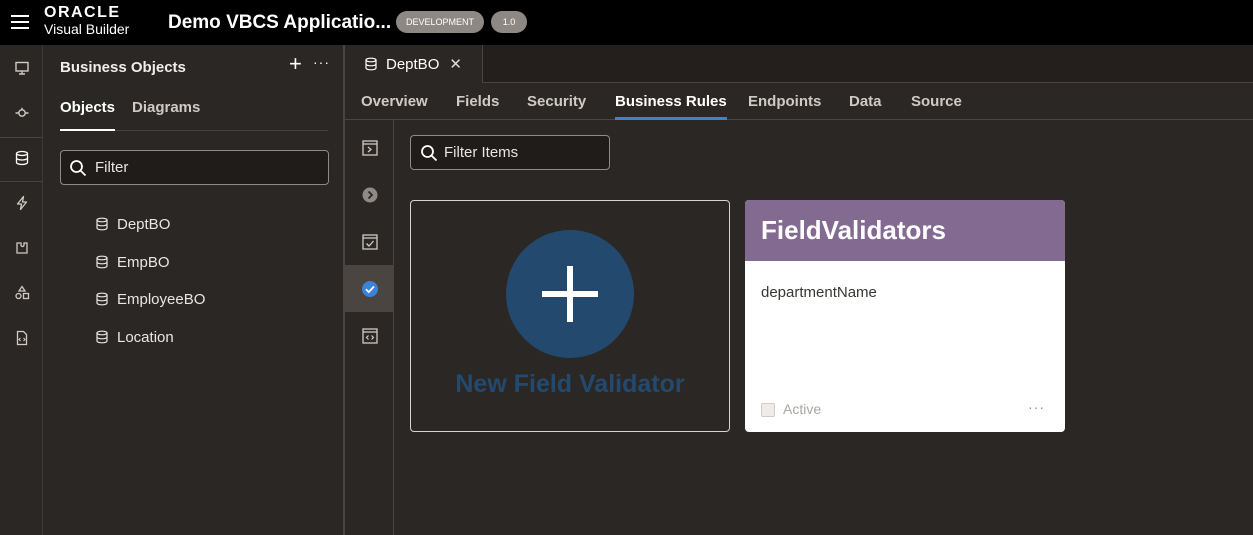 This screenshot has width=1253, height=535. Describe the element at coordinates (868, 64) in the screenshot. I see `tab-bar-filler` at that location.